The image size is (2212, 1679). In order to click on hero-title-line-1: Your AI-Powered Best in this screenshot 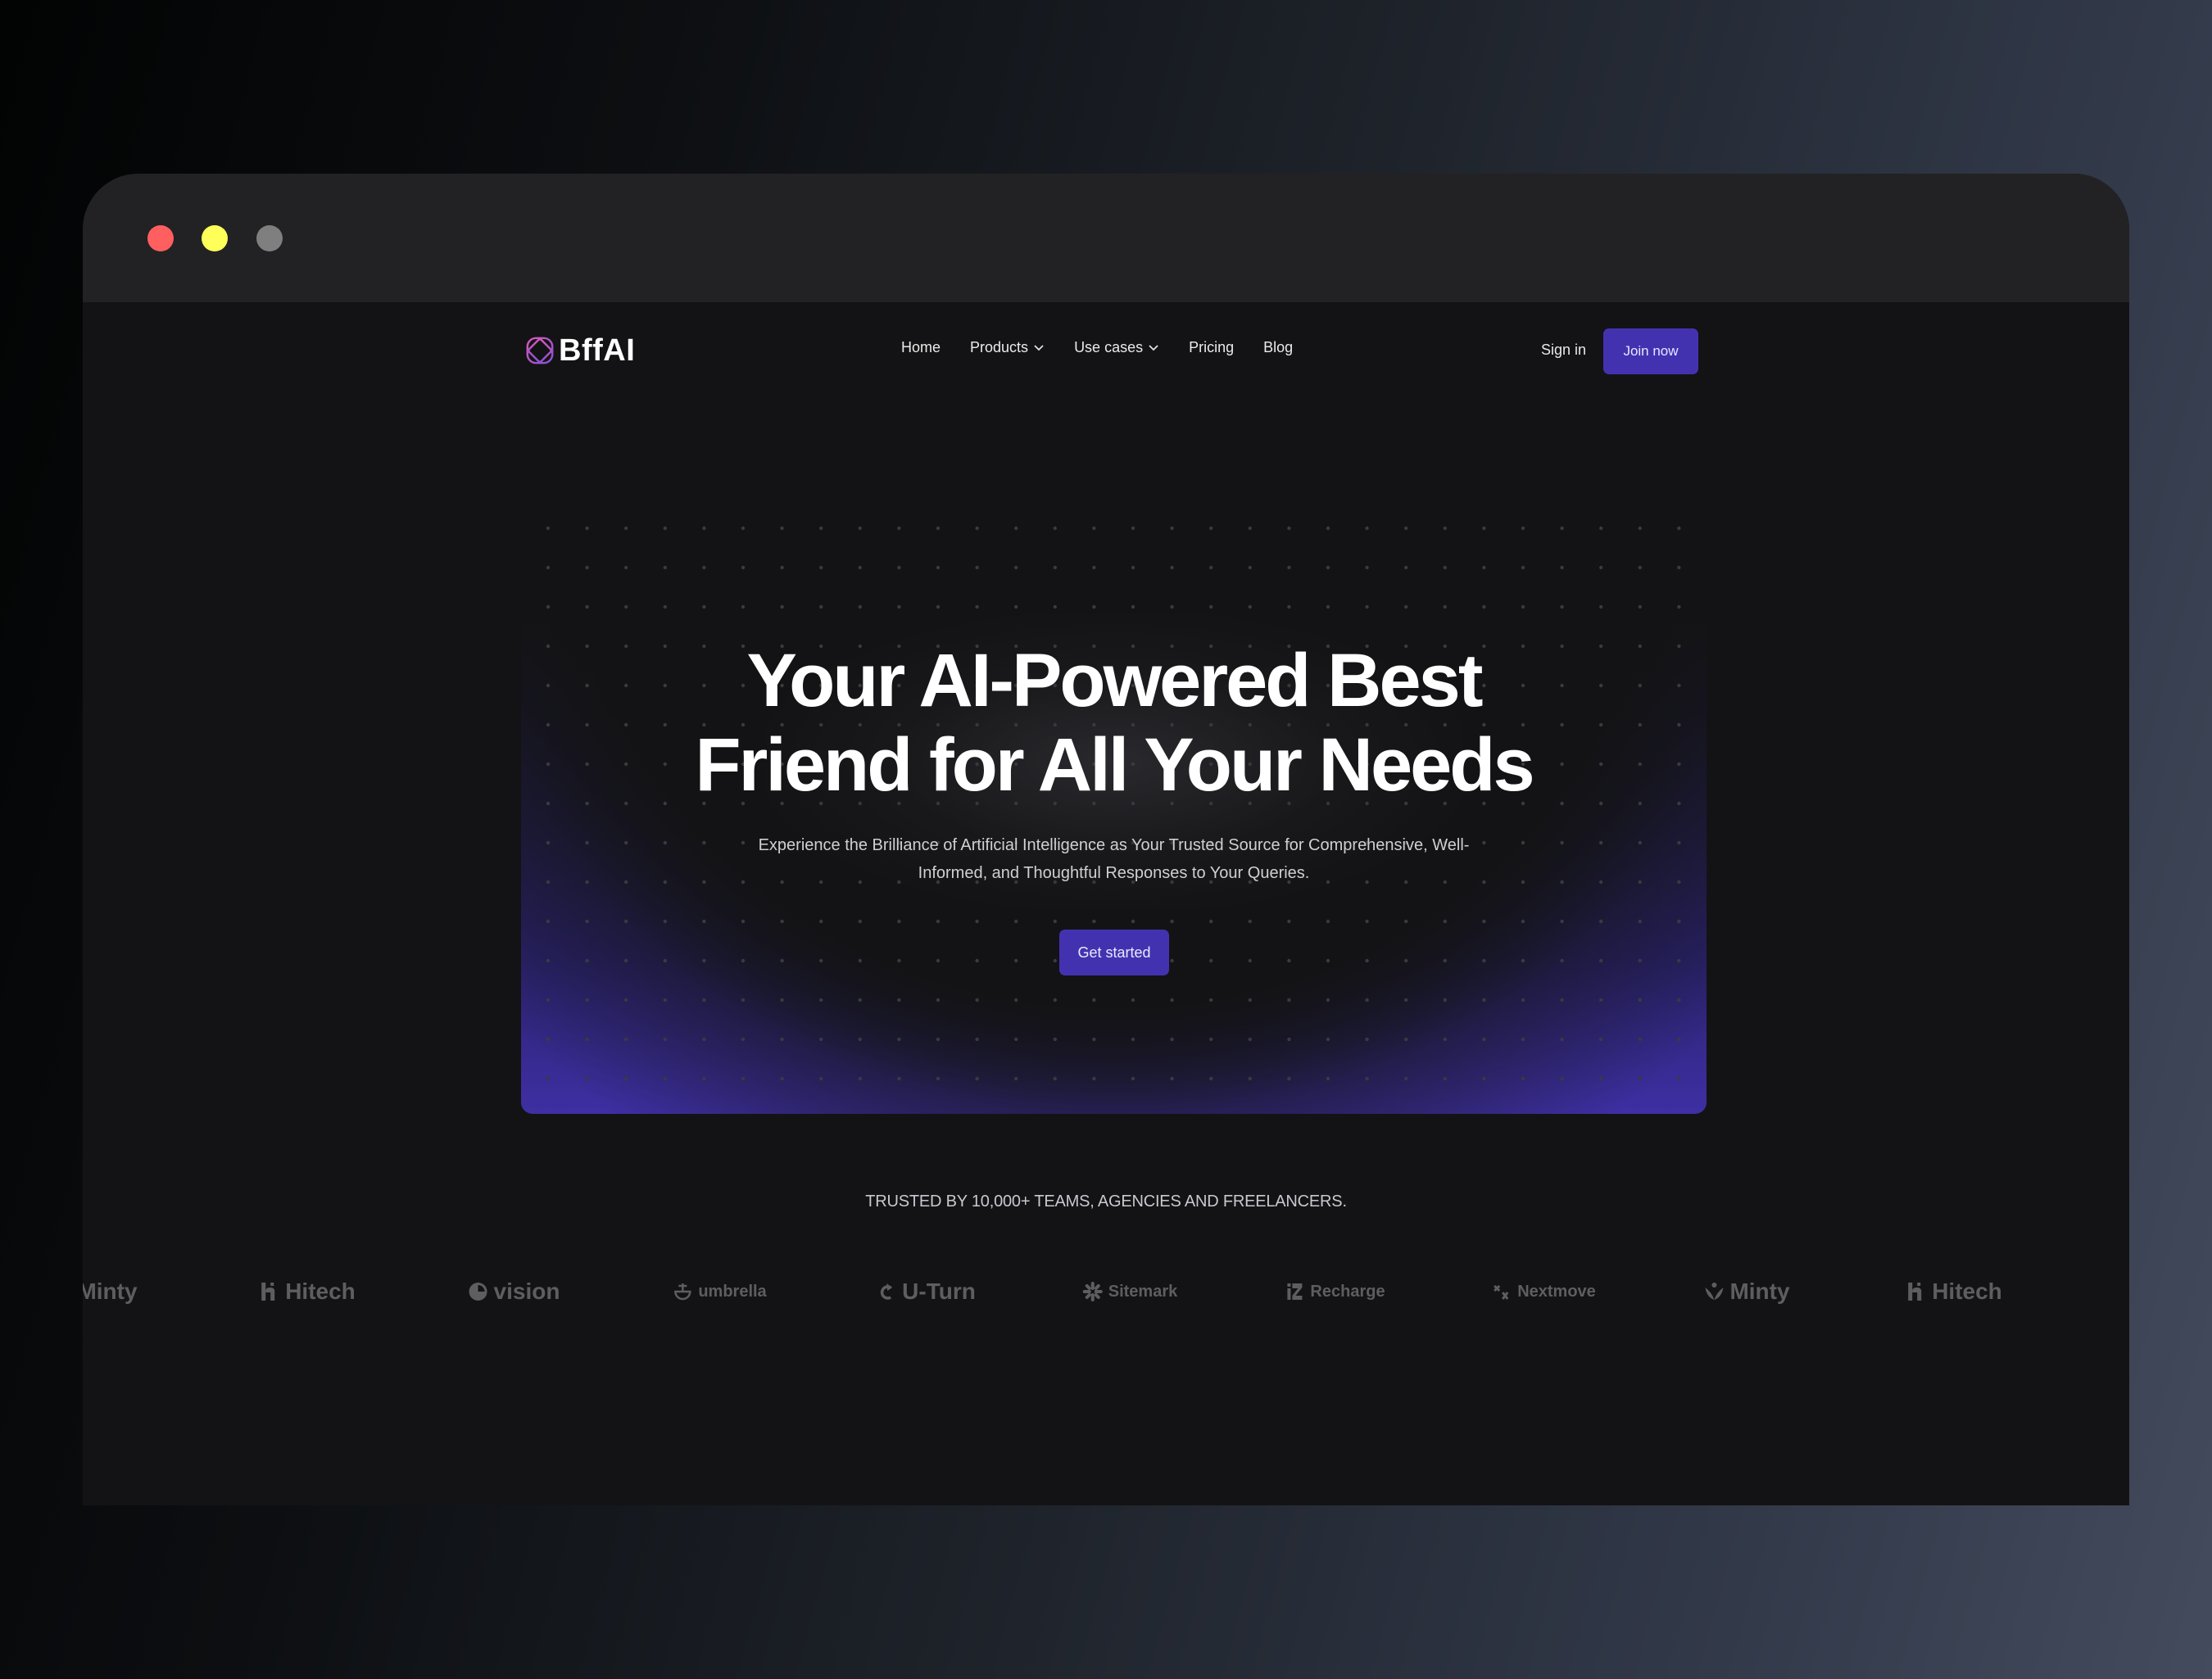, I will do `click(1115, 680)`.